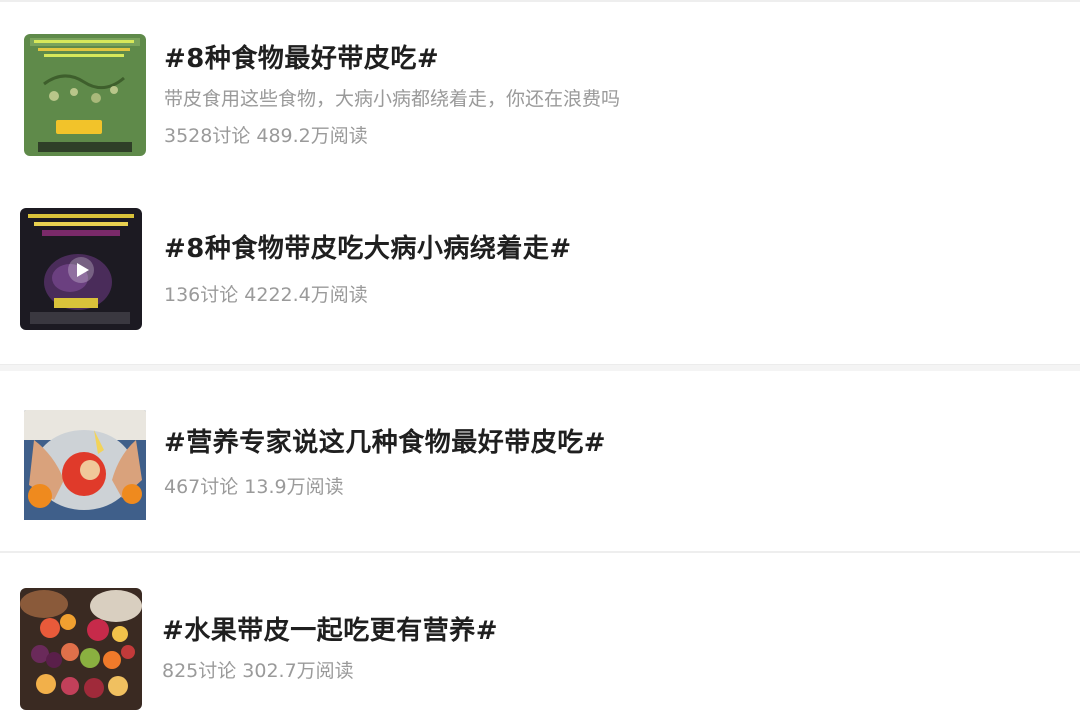 The image size is (1080, 728). Describe the element at coordinates (201, 487) in the screenshot. I see `discussion-count: 467讨论` at that location.